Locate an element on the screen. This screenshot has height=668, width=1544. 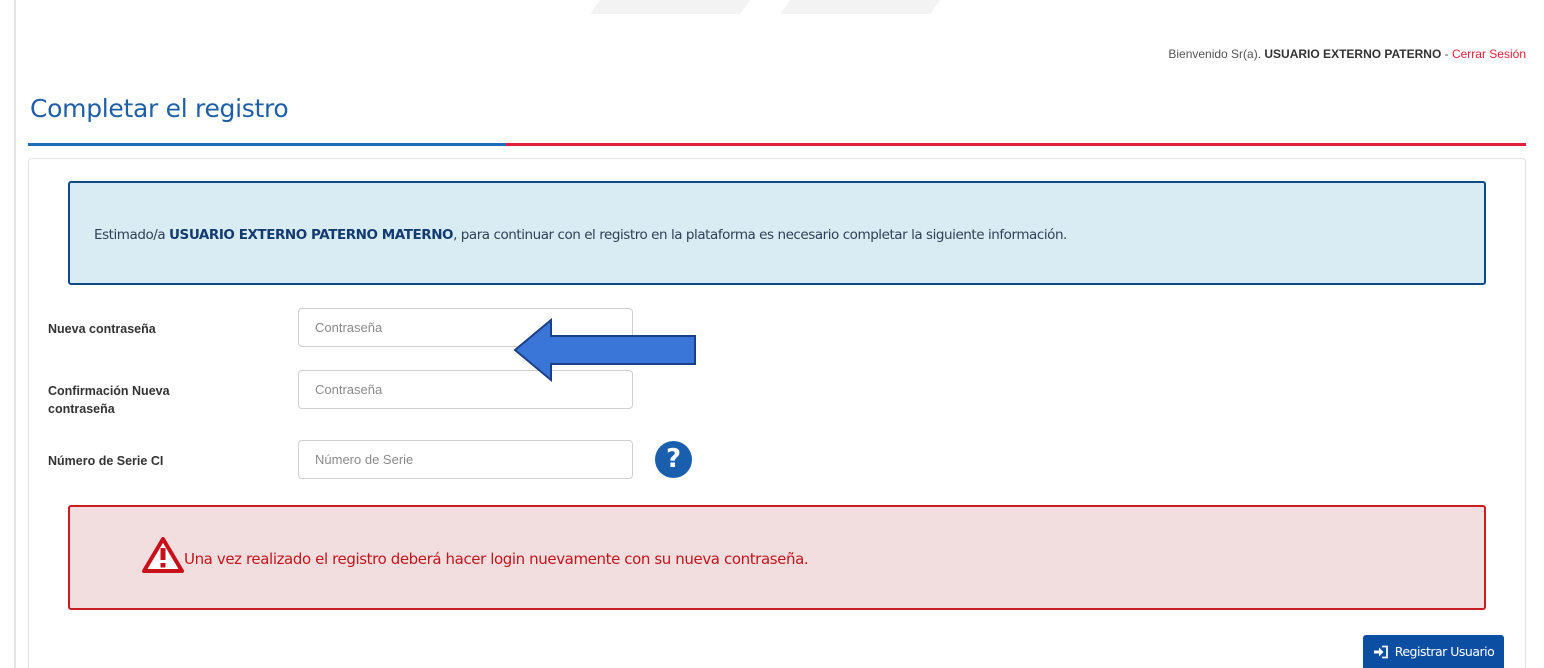
question-help-icon: ? is located at coordinates (673, 459).